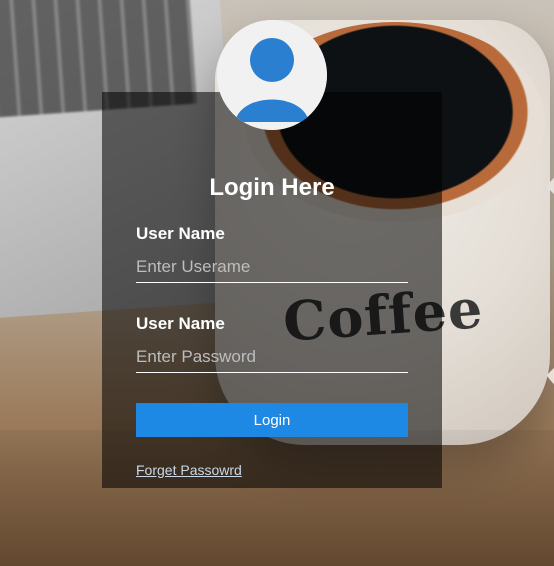 Image resolution: width=554 pixels, height=566 pixels. What do you see at coordinates (180, 323) in the screenshot?
I see `password-label: User Name` at bounding box center [180, 323].